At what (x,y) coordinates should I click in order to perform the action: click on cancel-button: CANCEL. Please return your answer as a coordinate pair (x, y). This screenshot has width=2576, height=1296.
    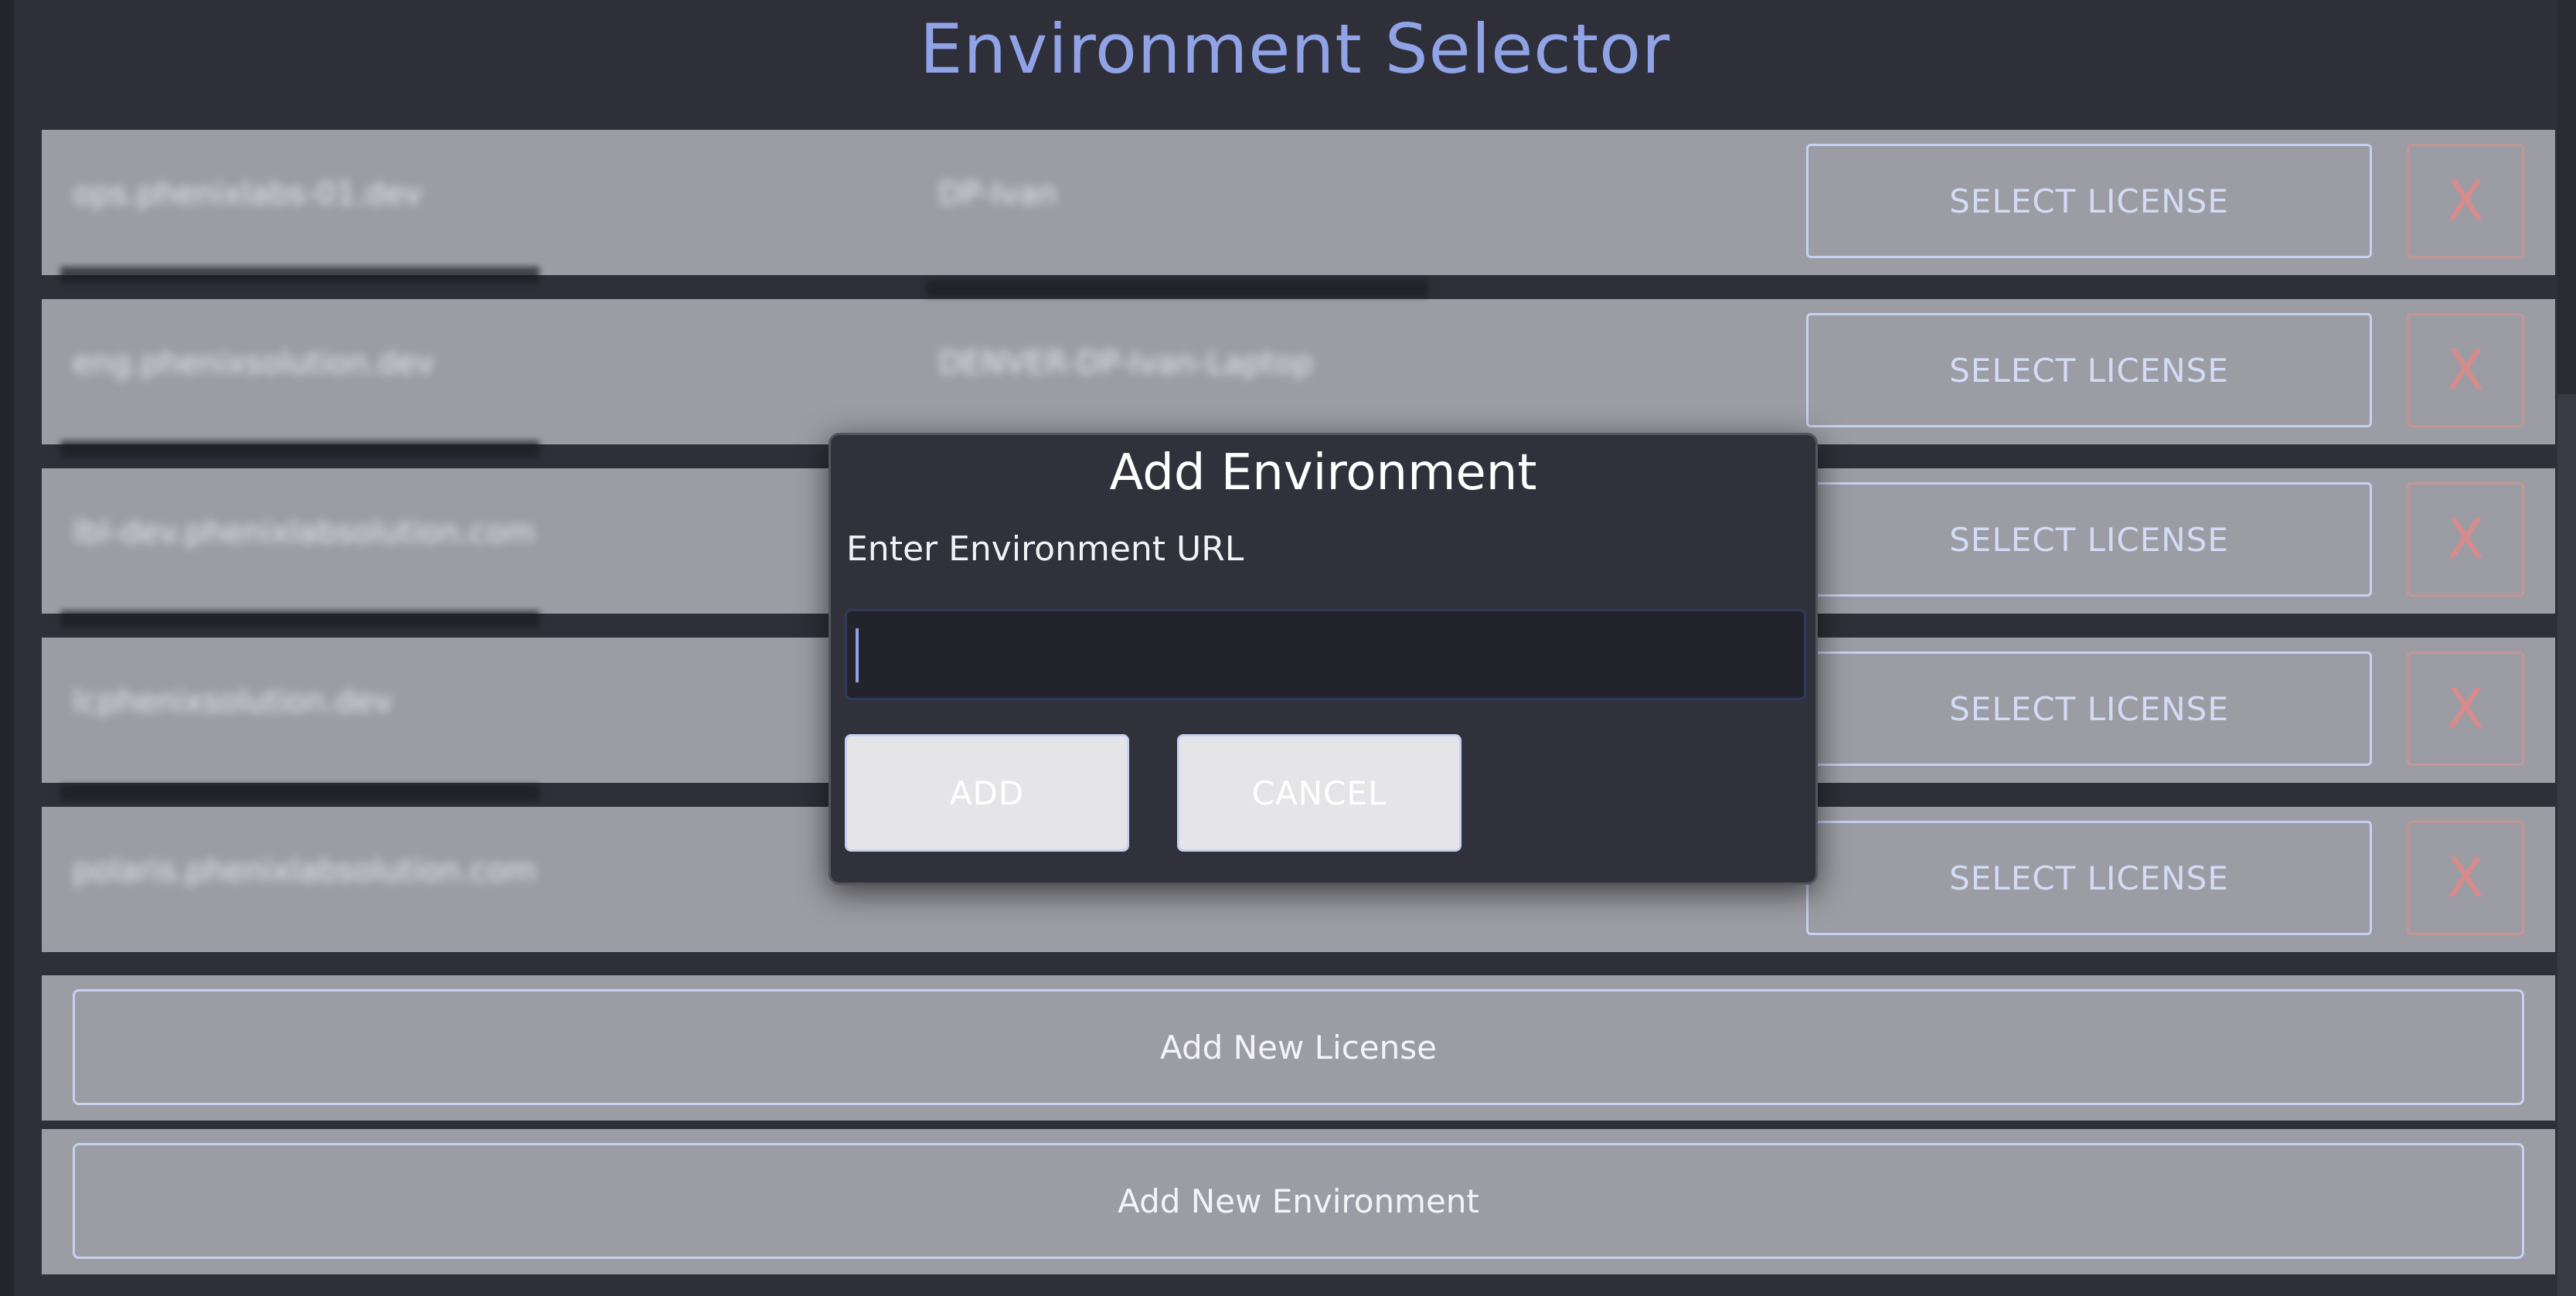
    Looking at the image, I should click on (1319, 793).